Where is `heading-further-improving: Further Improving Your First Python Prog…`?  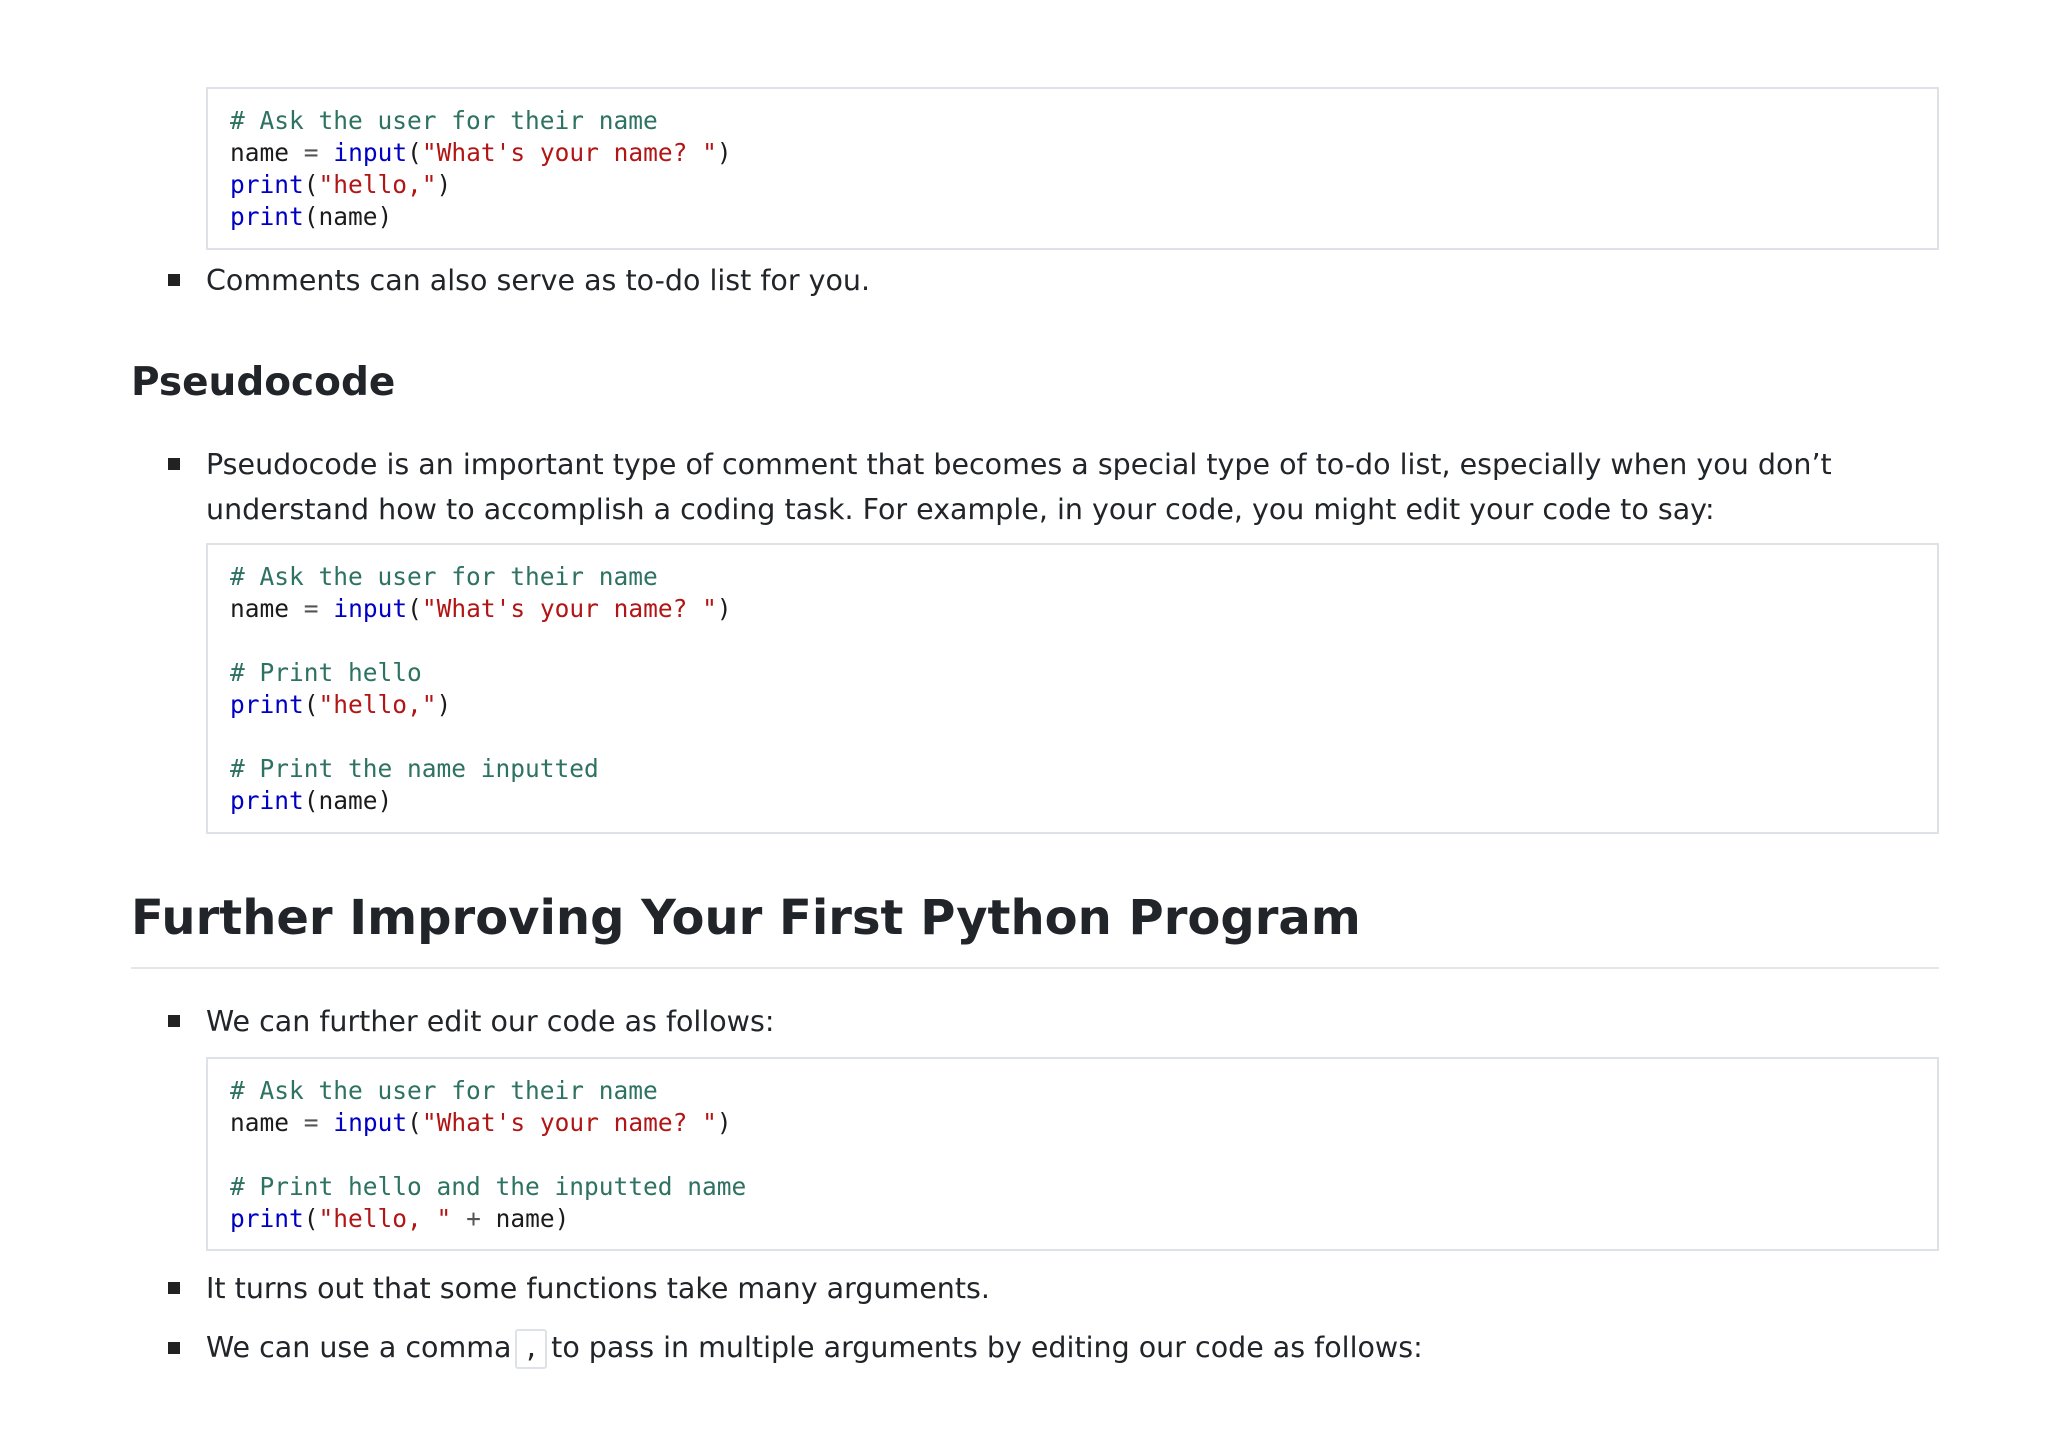
heading-further-improving: Further Improving Your First Python Prog… is located at coordinates (746, 918).